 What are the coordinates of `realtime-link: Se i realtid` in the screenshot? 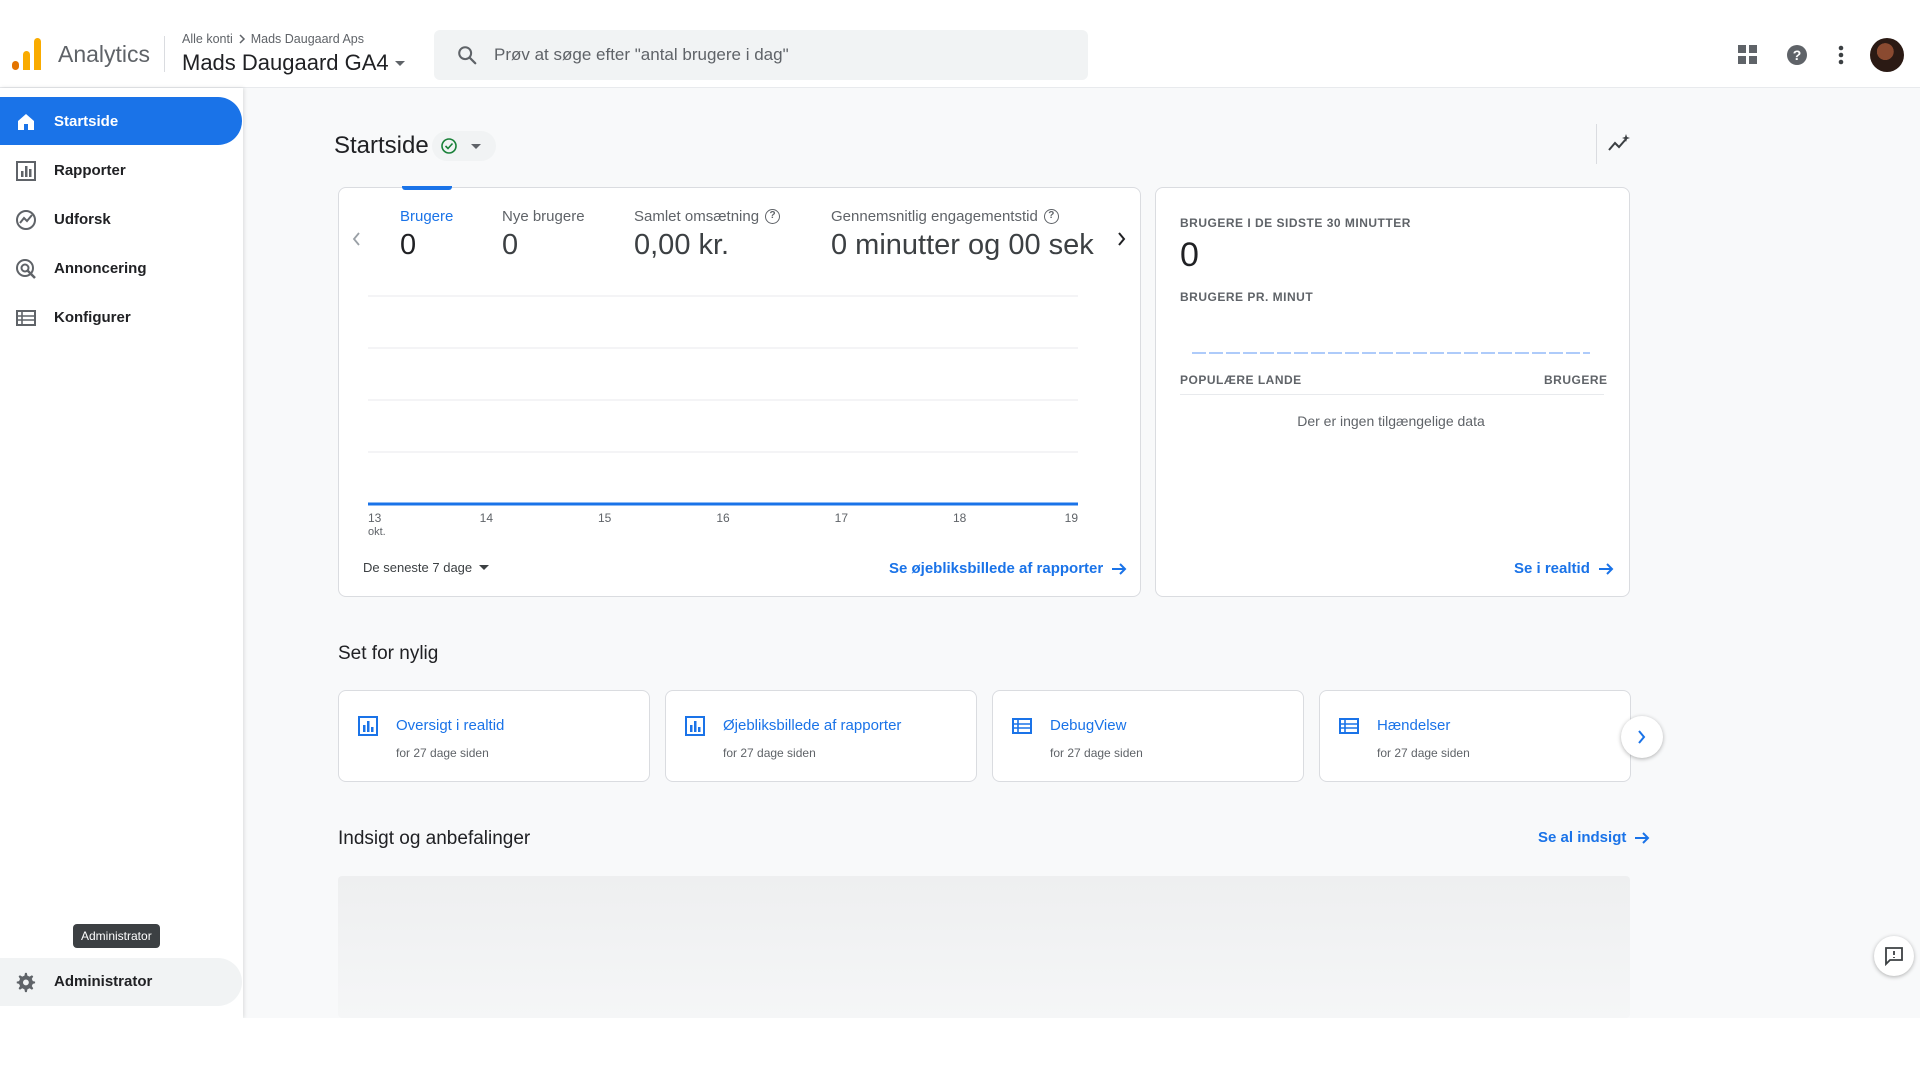 It's located at (1564, 568).